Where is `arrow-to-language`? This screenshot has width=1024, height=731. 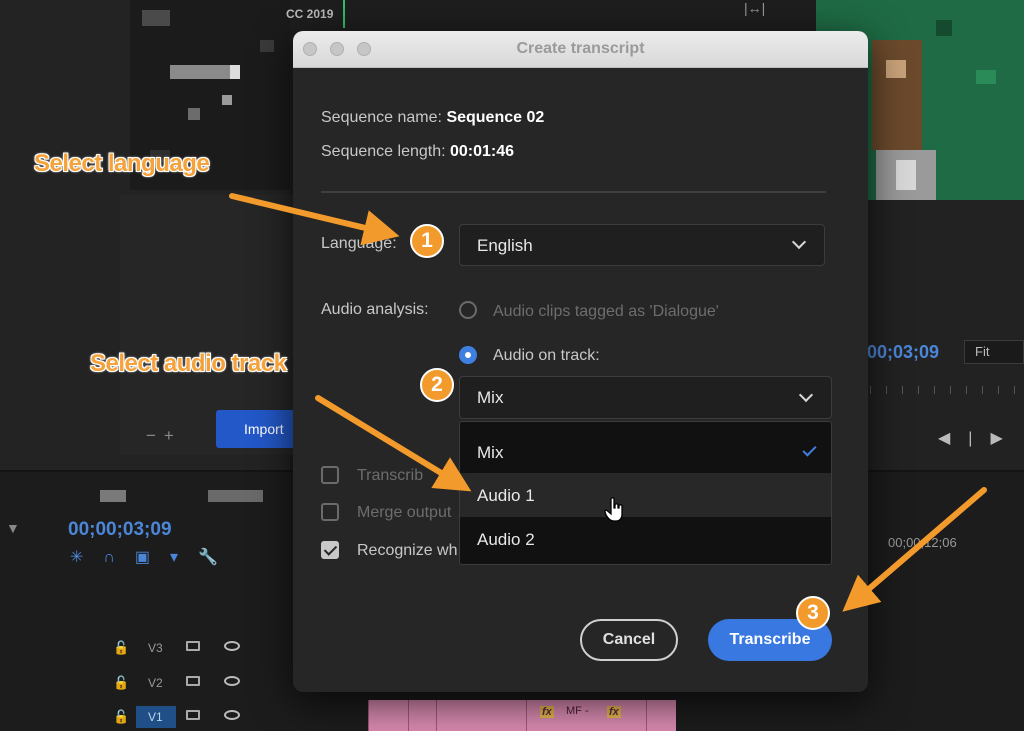 arrow-to-language is located at coordinates (314, 219).